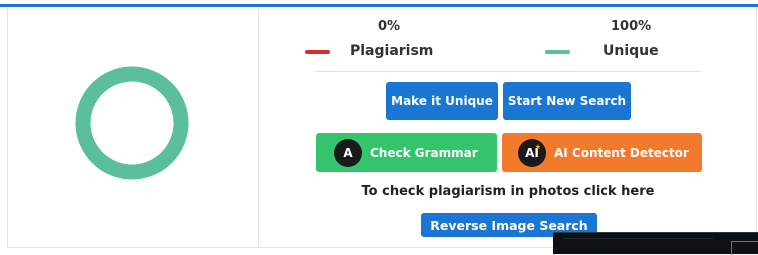 The width and height of the screenshot is (758, 255). I want to click on grammar-icon-glyph: A, so click(348, 152).